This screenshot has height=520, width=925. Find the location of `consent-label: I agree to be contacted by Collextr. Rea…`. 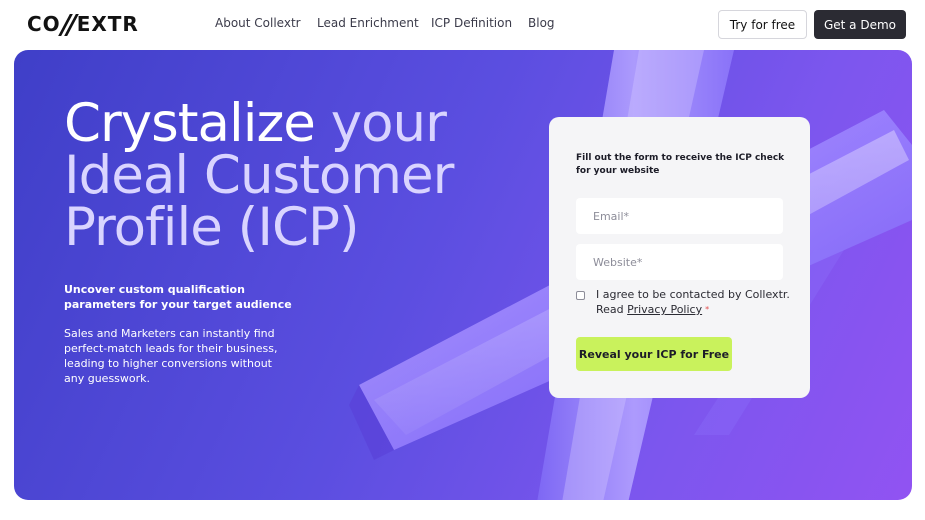

consent-label: I agree to be contacted by Collextr. Rea… is located at coordinates (696, 302).